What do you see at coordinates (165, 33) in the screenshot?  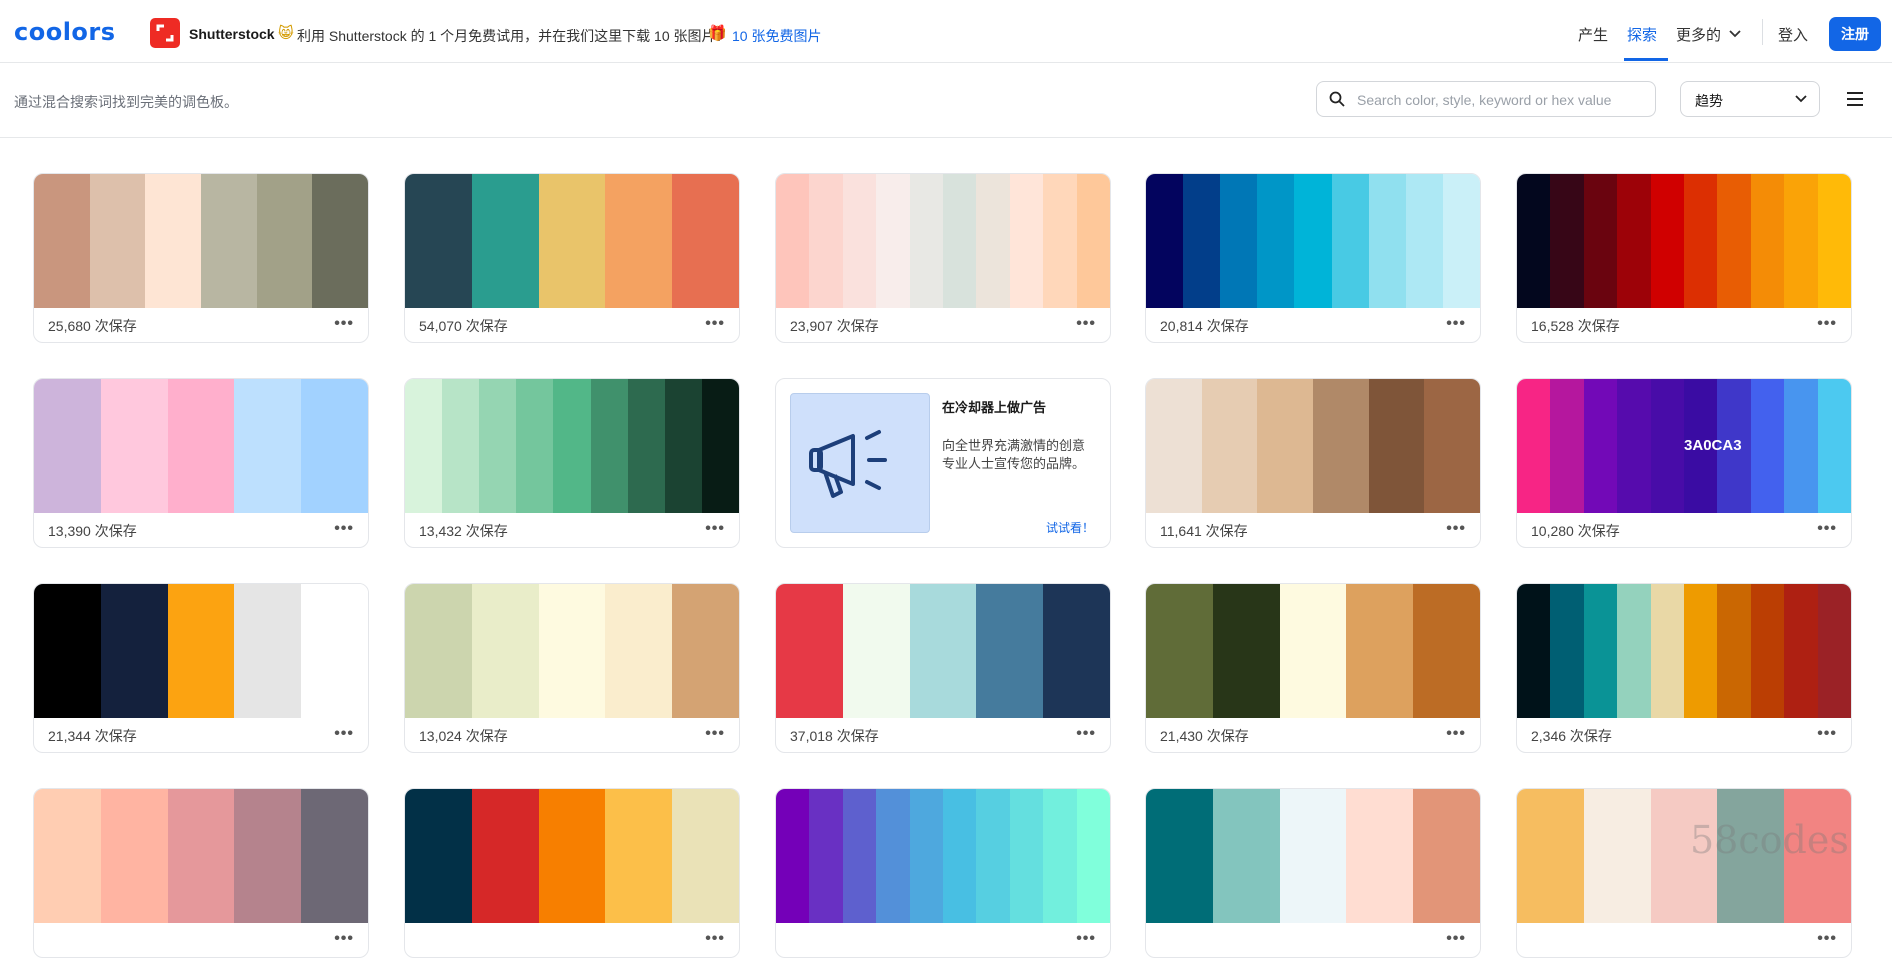 I see `shutterstock-logo-icon` at bounding box center [165, 33].